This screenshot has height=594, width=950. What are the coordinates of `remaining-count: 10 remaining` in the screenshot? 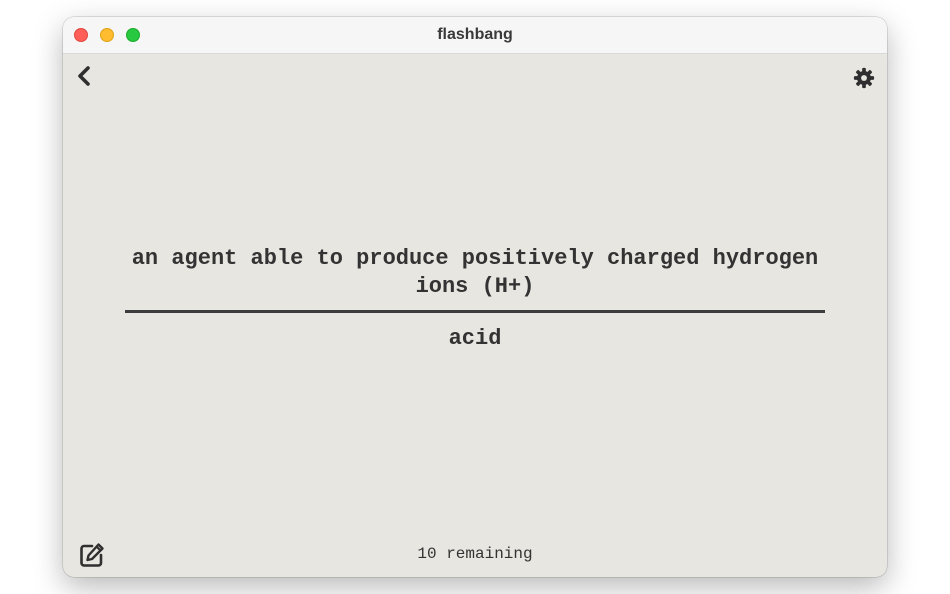 It's located at (475, 554).